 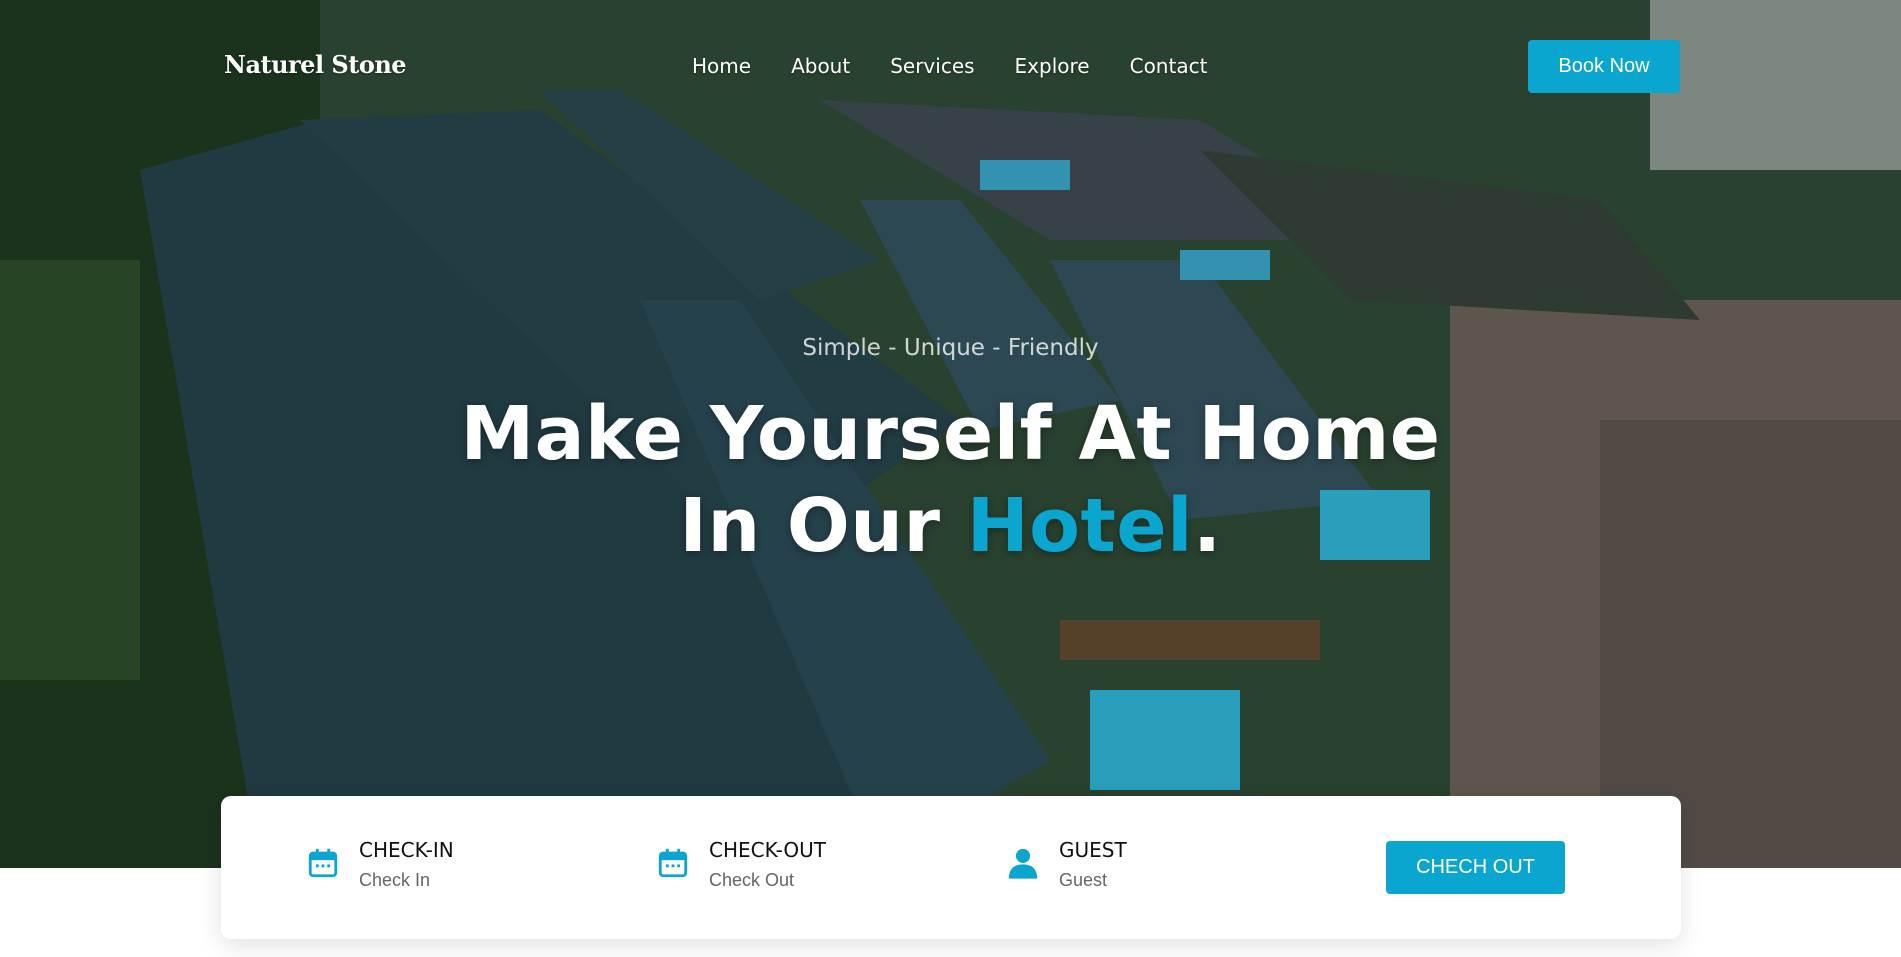 I want to click on site-logo: Naturel Stone, so click(x=315, y=64).